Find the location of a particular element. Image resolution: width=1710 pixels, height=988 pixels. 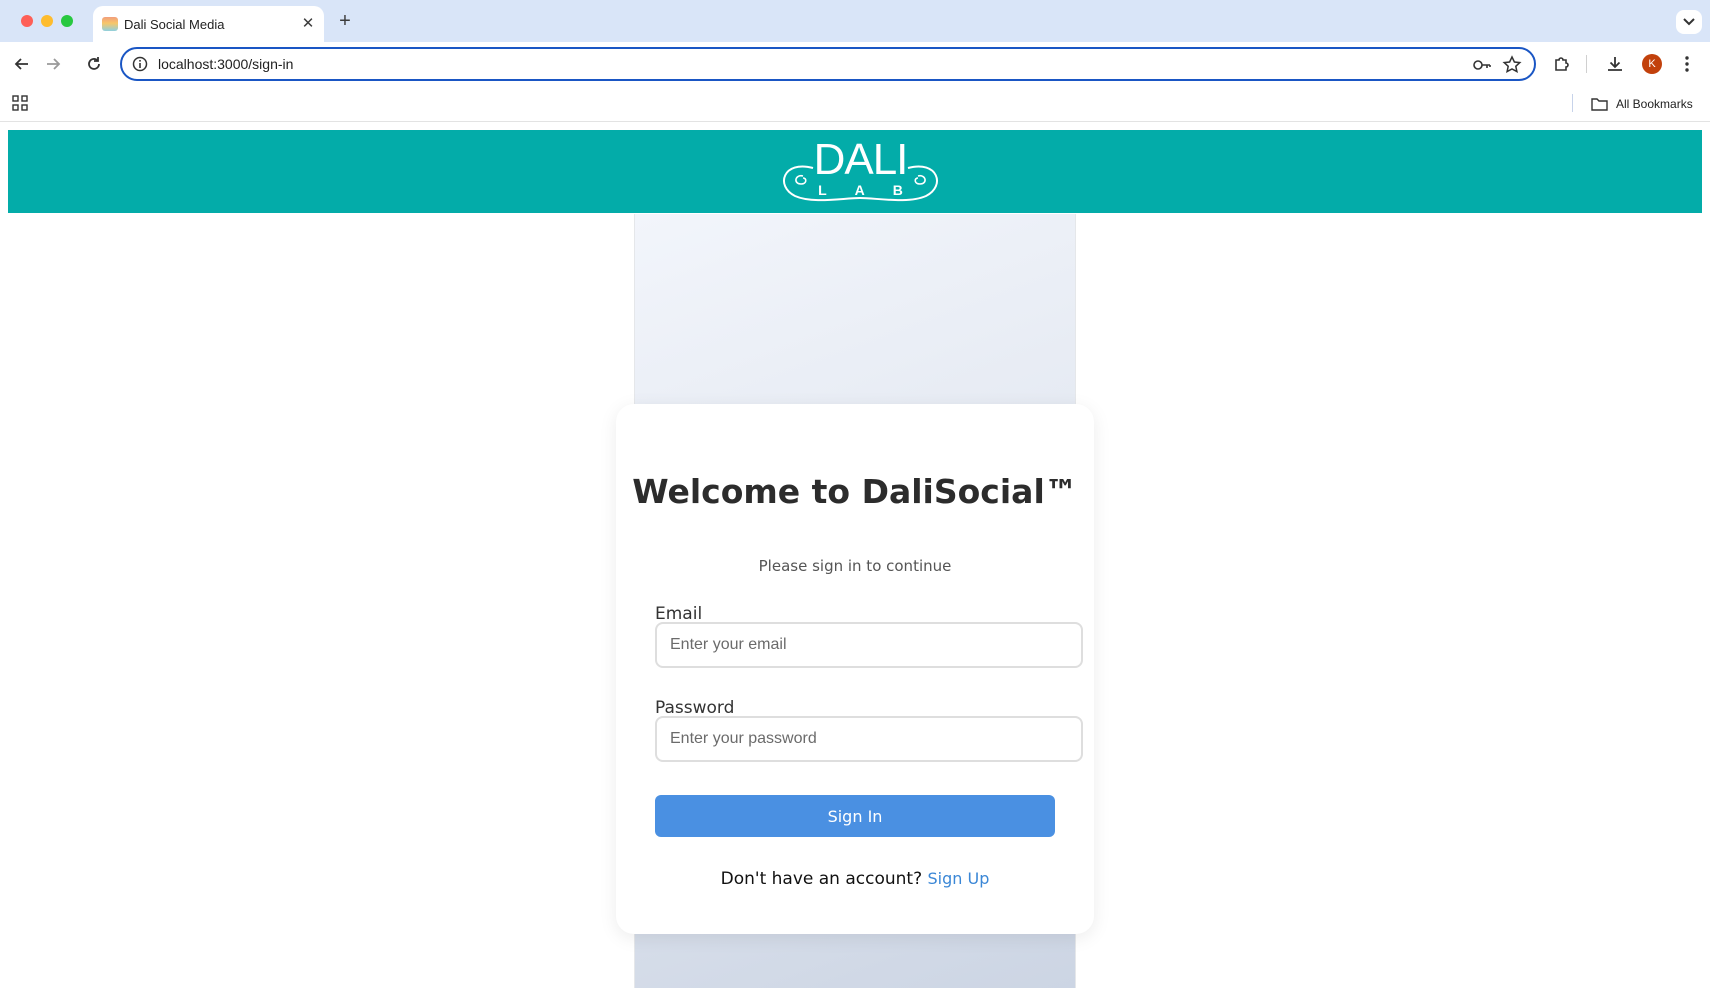

browser-tab-active: Dali Social Media ✕ is located at coordinates (208, 24).